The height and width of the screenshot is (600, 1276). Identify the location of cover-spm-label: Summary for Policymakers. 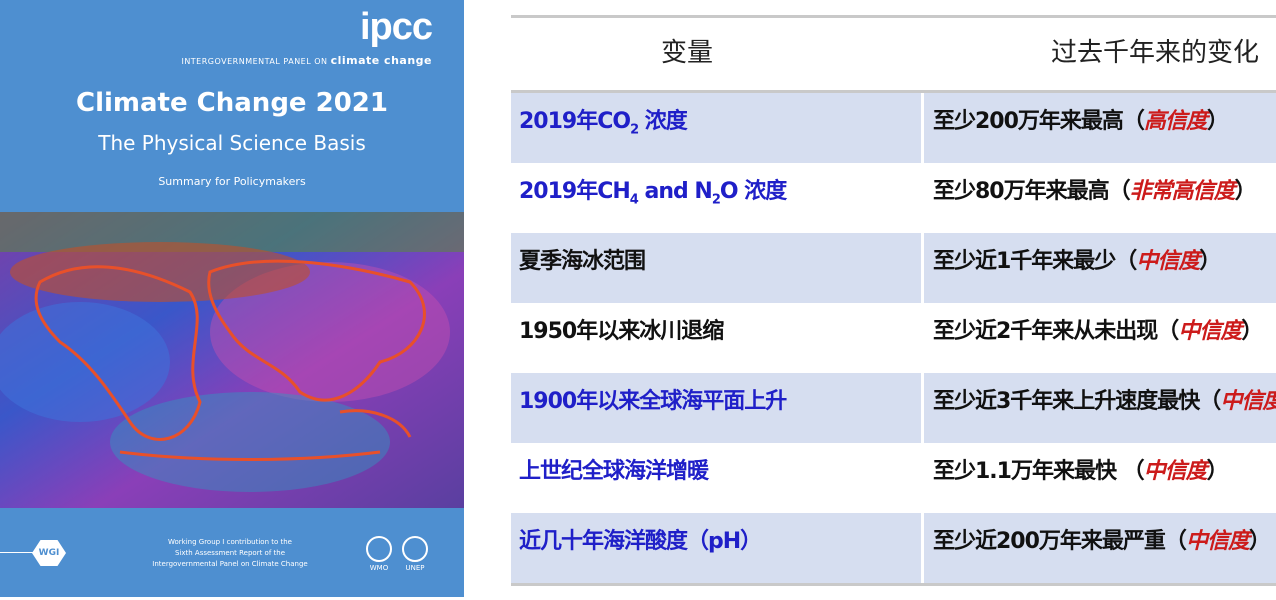
(232, 181).